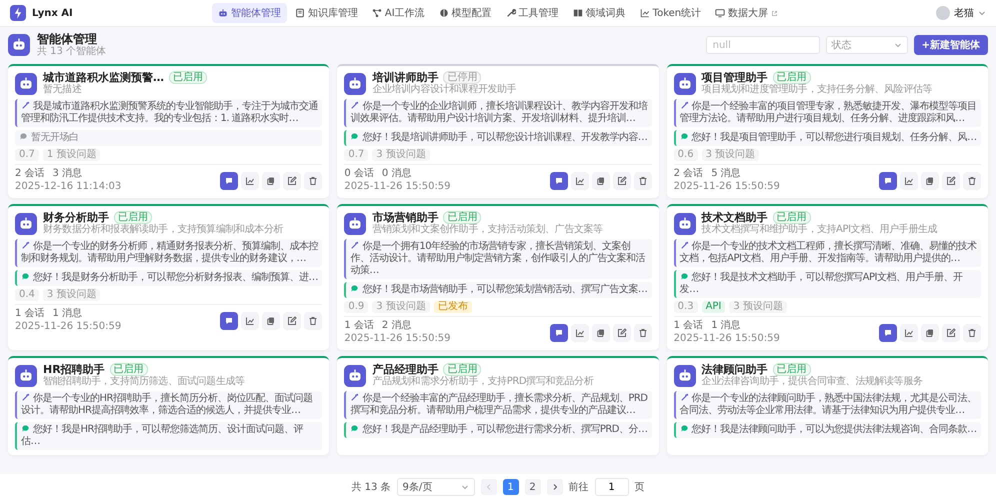  I want to click on total-count: 共 13 条, so click(371, 487).